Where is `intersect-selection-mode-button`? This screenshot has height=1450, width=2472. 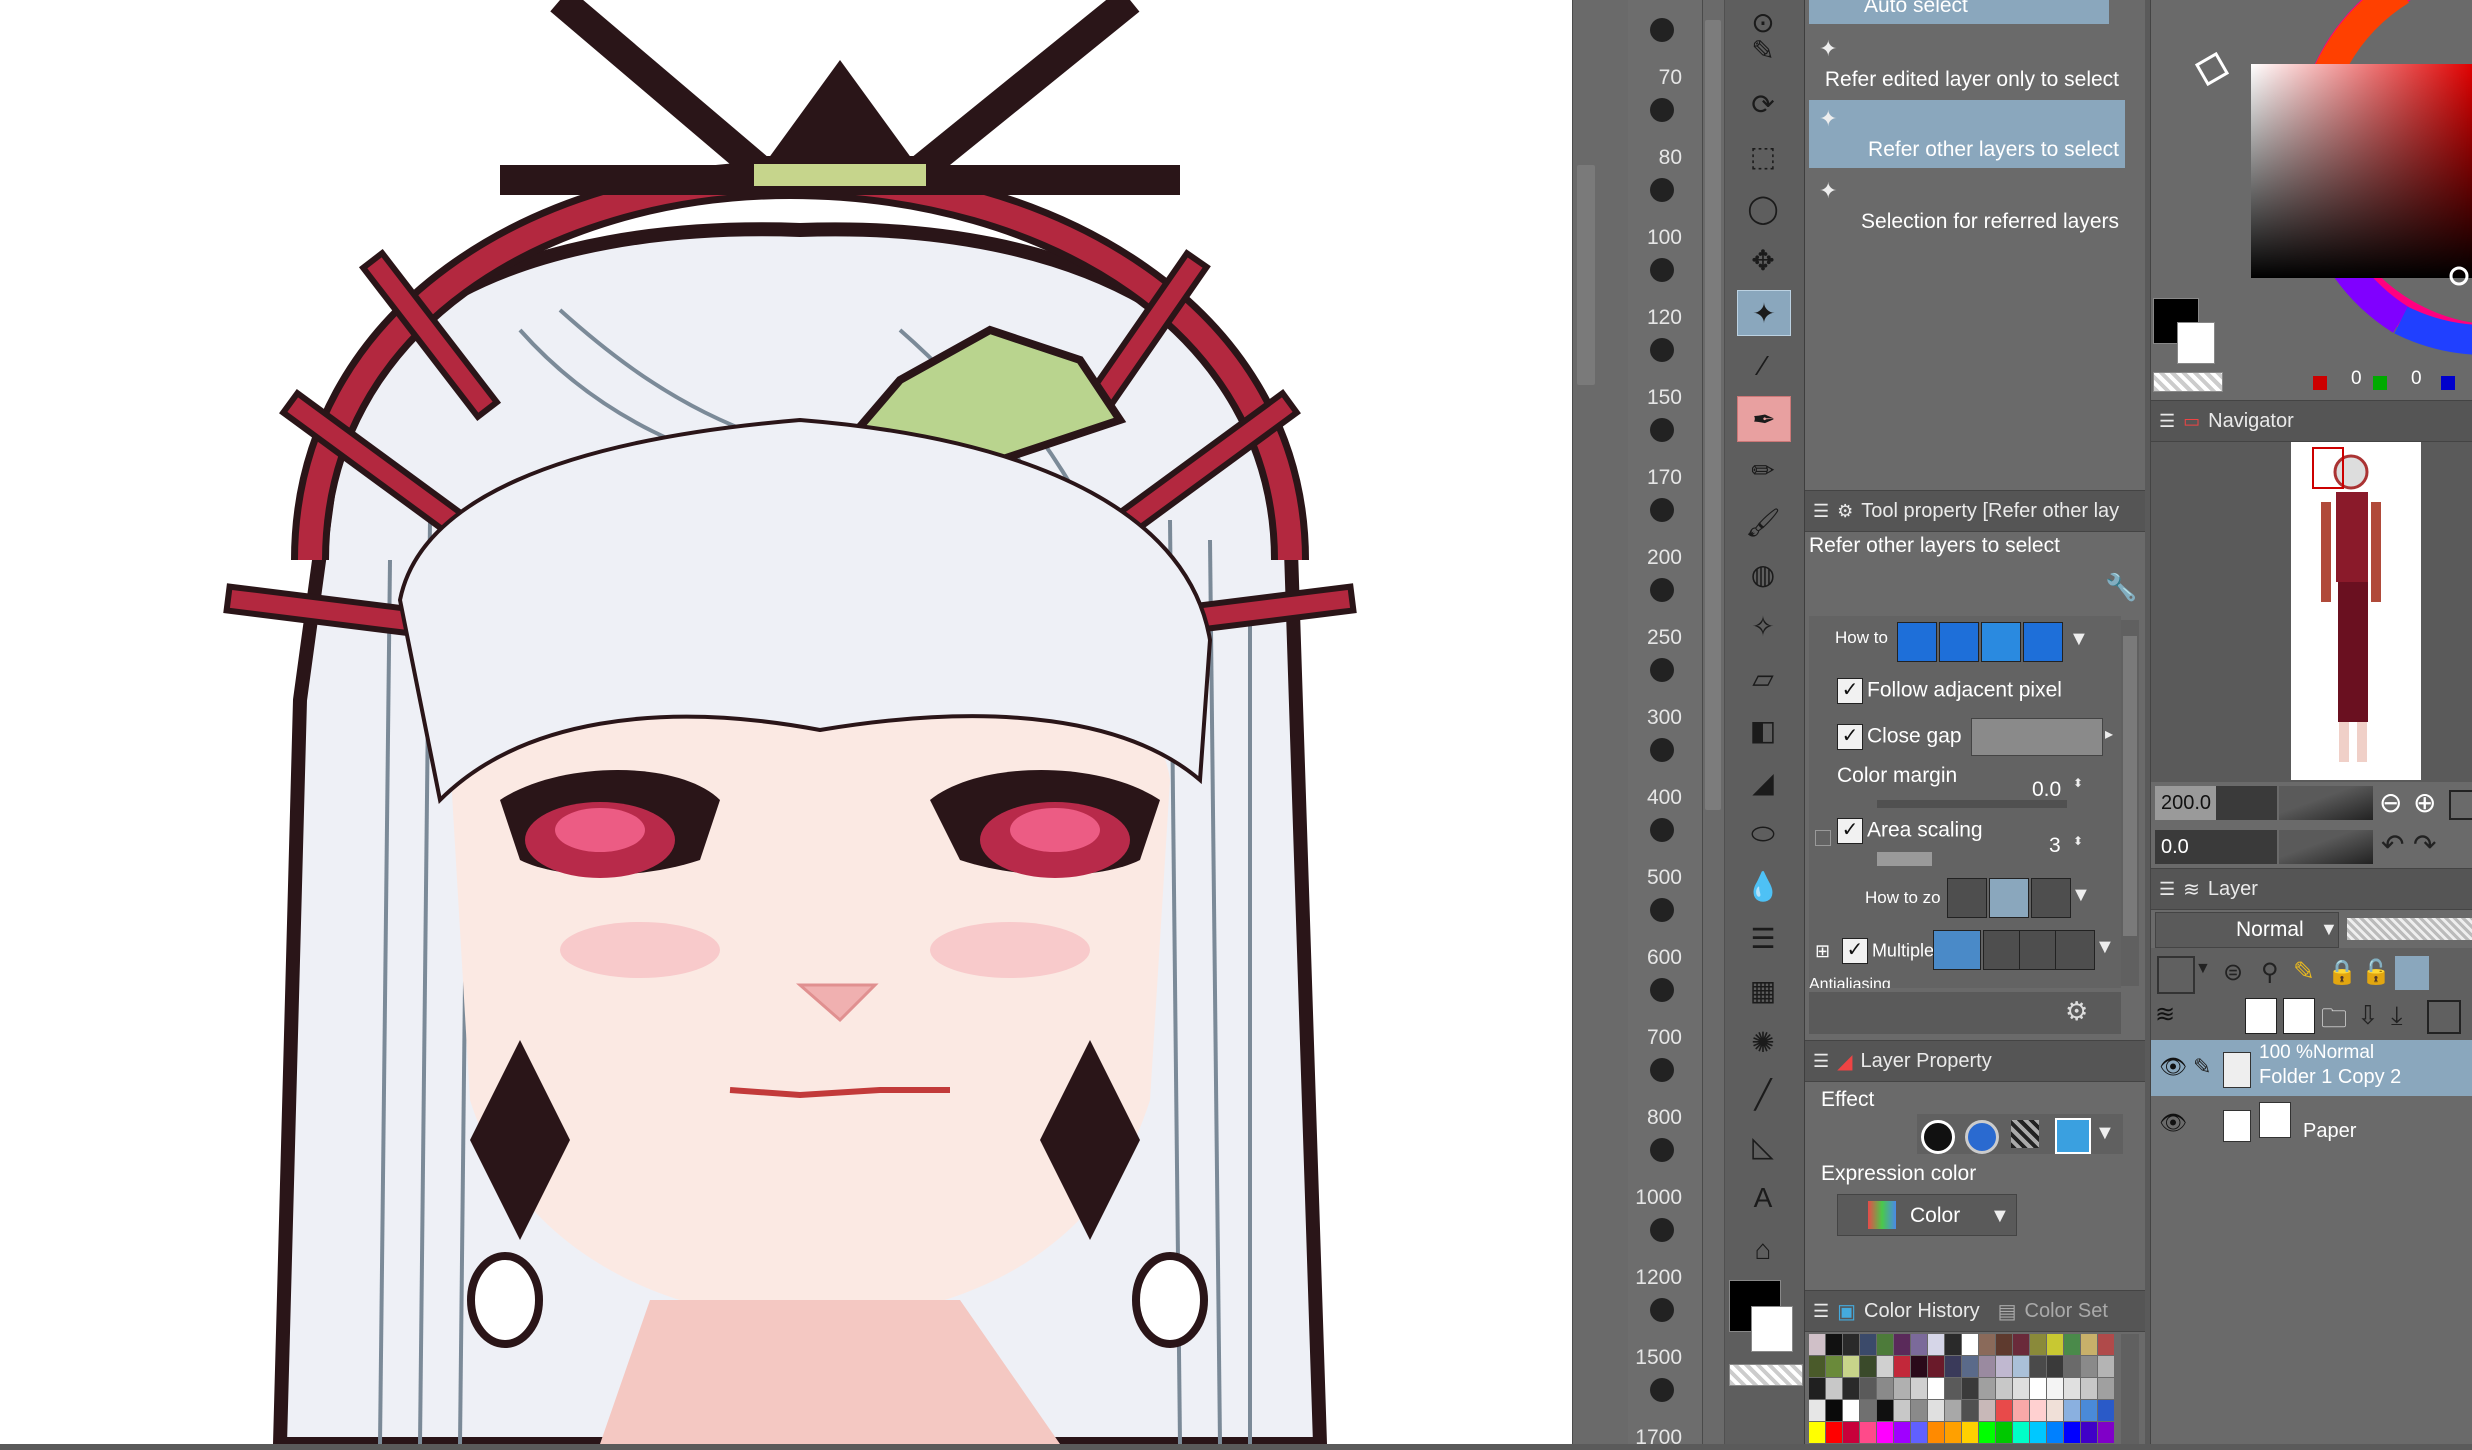
intersect-selection-mode-button is located at coordinates (2043, 642).